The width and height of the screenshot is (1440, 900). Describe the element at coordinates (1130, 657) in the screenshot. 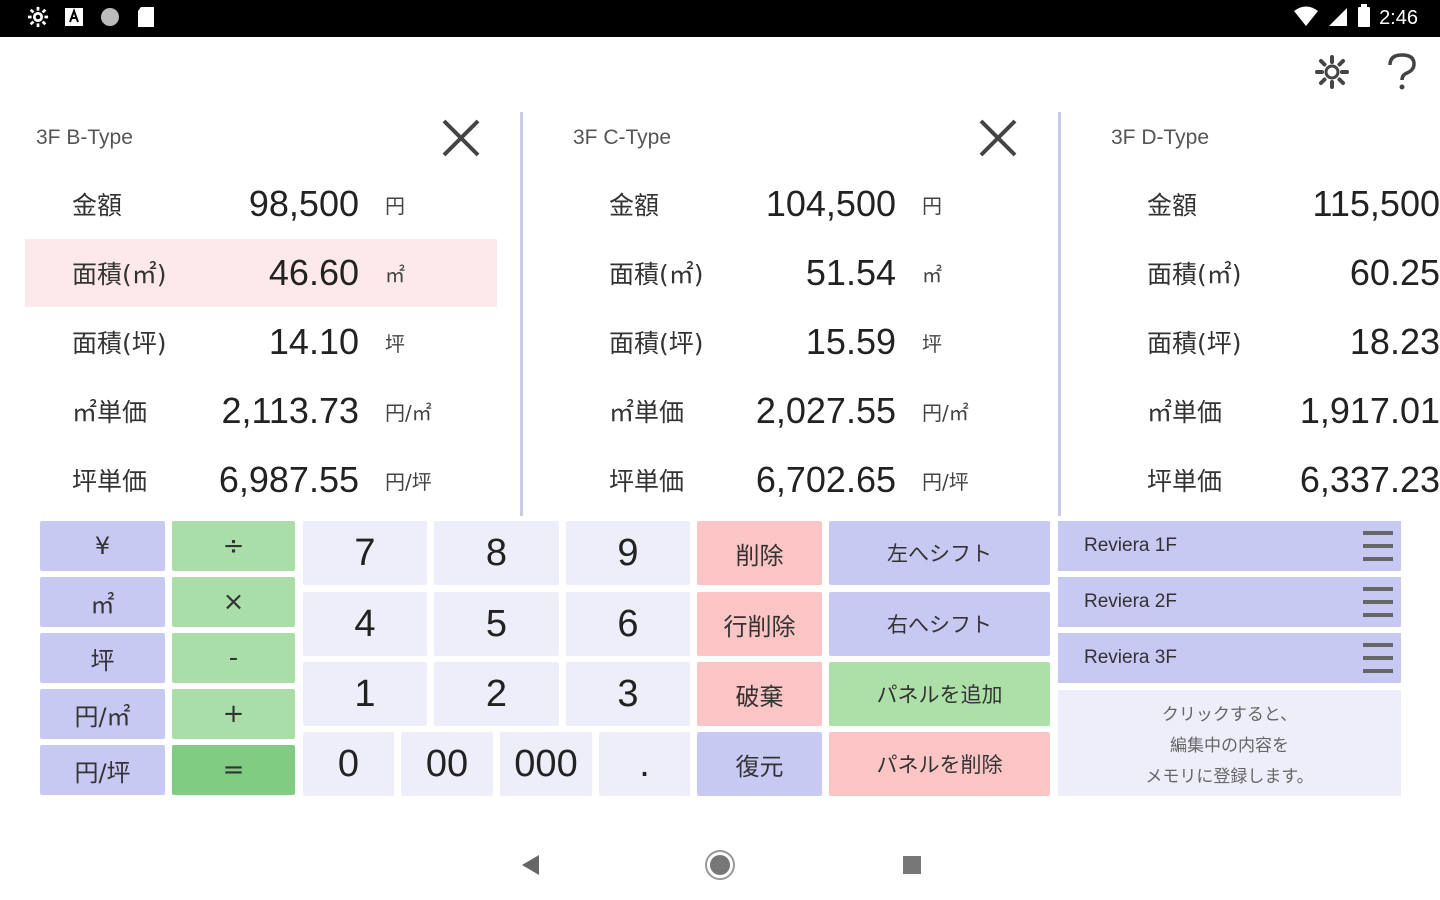

I see `memory-item-label: Reviera 3F` at that location.